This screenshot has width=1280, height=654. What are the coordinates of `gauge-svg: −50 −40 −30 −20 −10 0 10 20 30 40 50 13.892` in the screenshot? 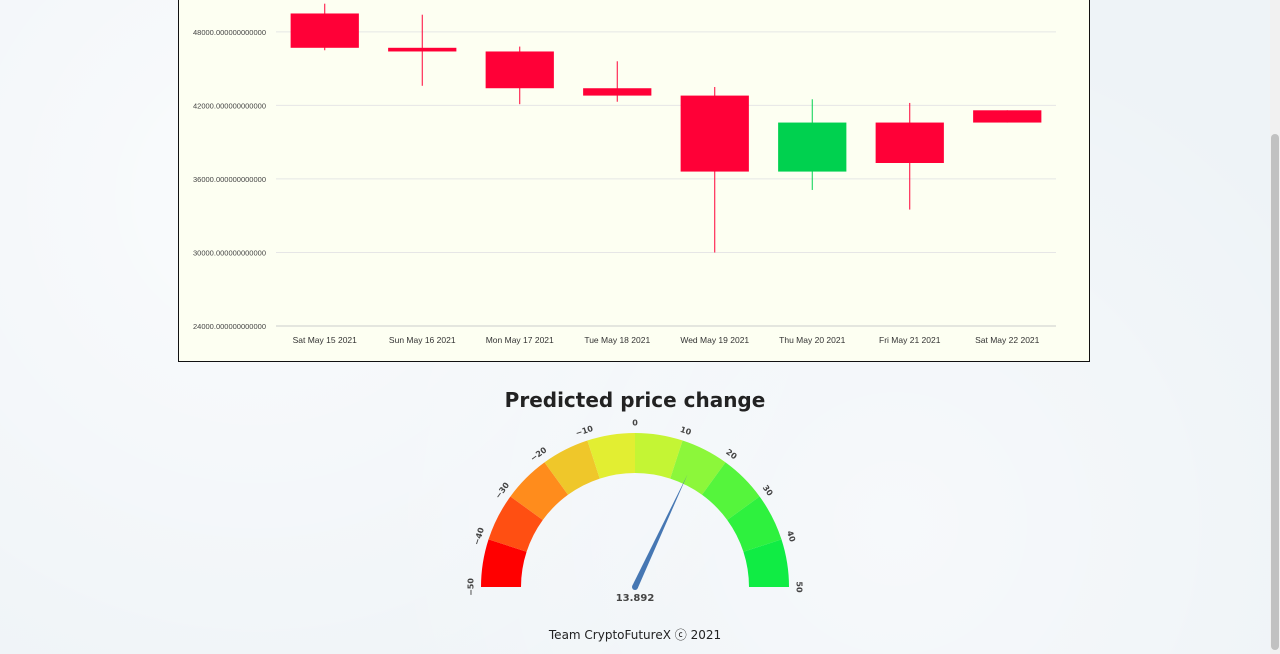 It's located at (635, 512).